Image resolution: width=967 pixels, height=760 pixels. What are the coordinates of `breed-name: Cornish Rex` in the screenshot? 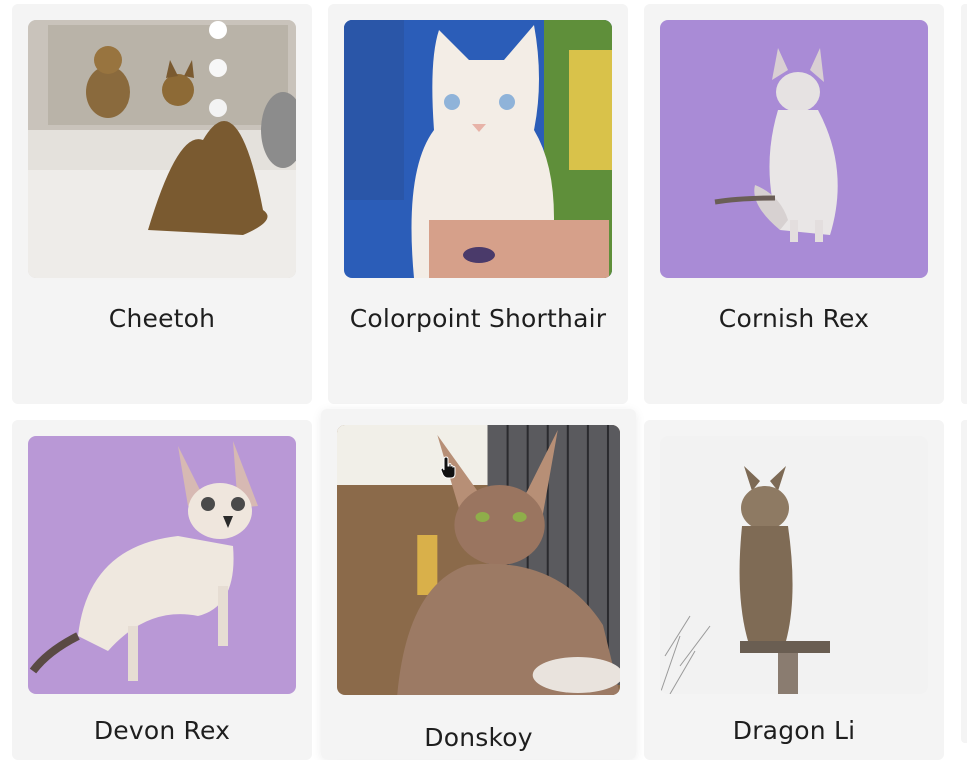 It's located at (794, 318).